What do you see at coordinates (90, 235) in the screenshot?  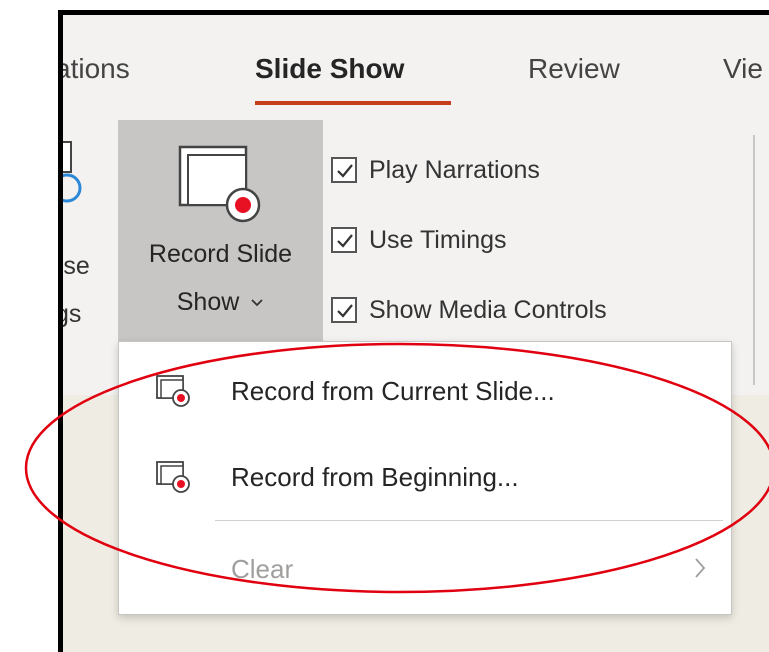 I see `rehearse-timings-button: rse gs` at bounding box center [90, 235].